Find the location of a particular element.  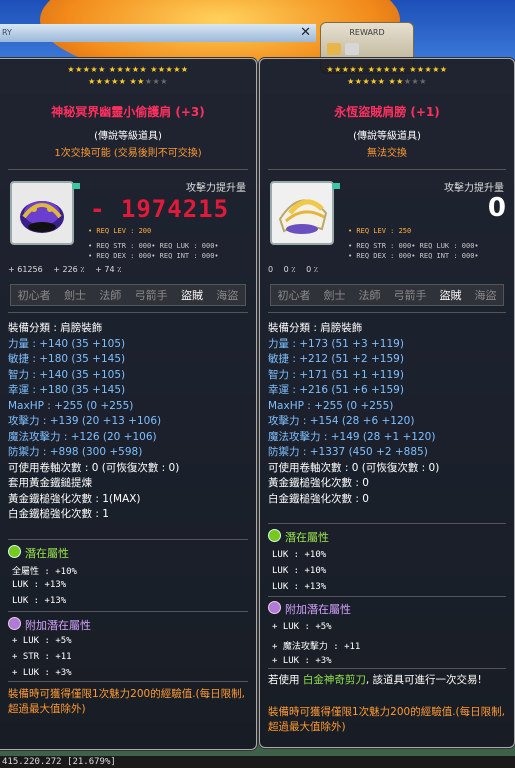

platinum-scissors-link: 白金神奇剪刀 is located at coordinates (334, 680).